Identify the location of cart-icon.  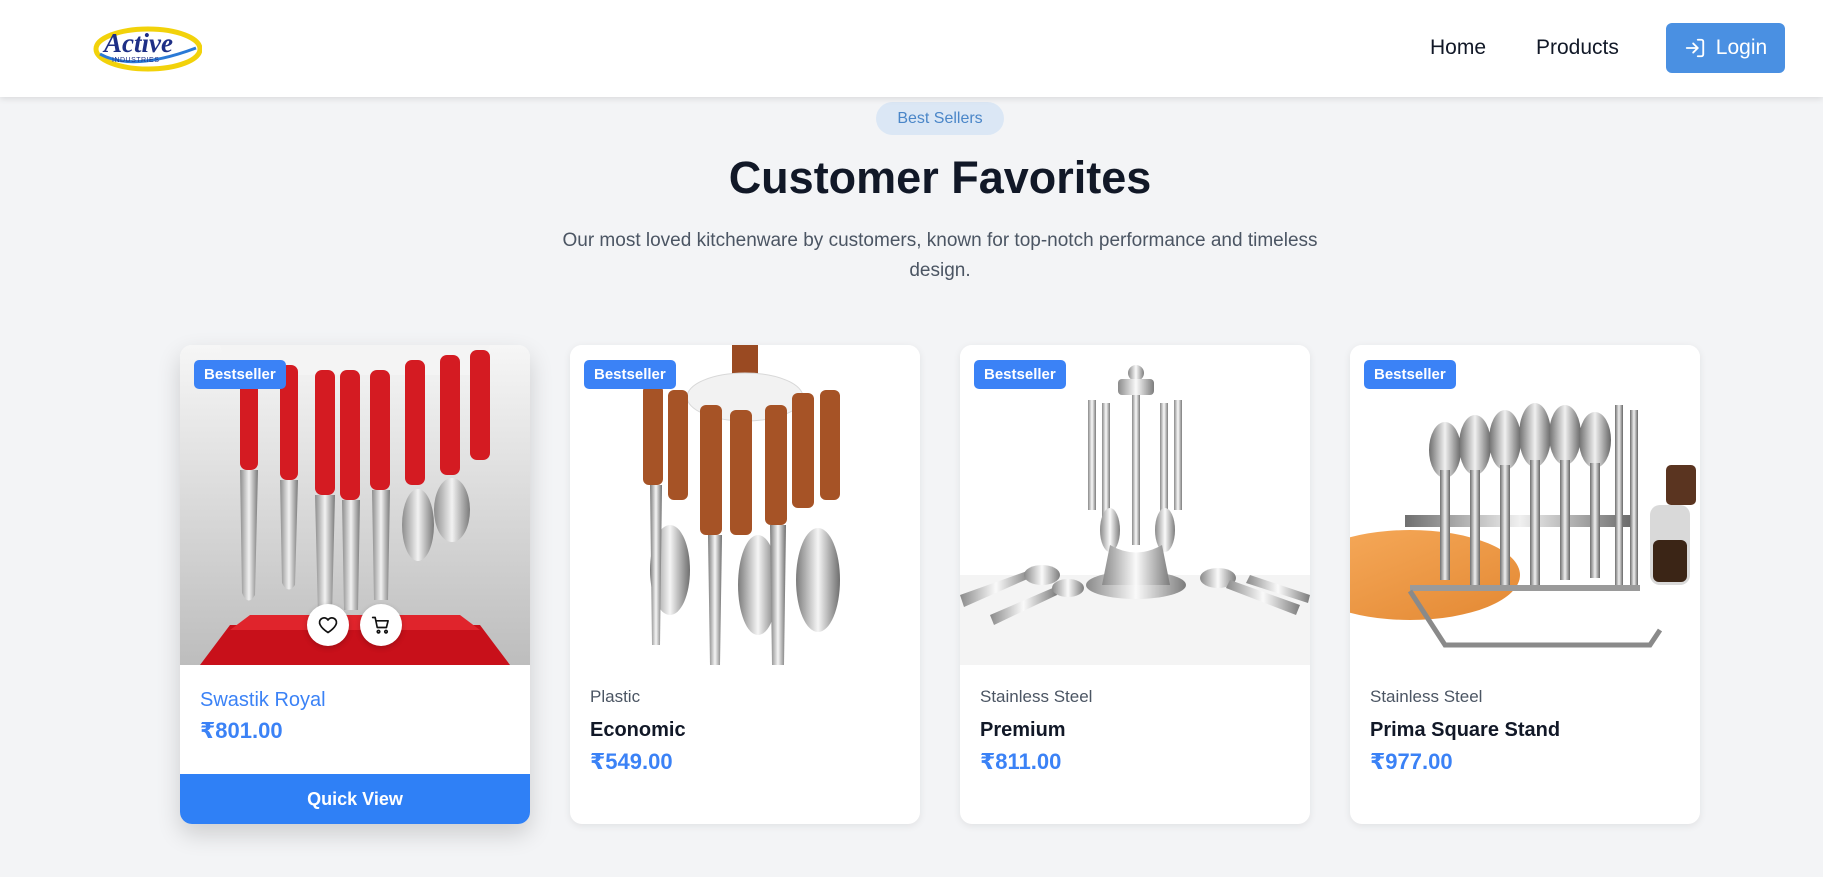
(380, 625).